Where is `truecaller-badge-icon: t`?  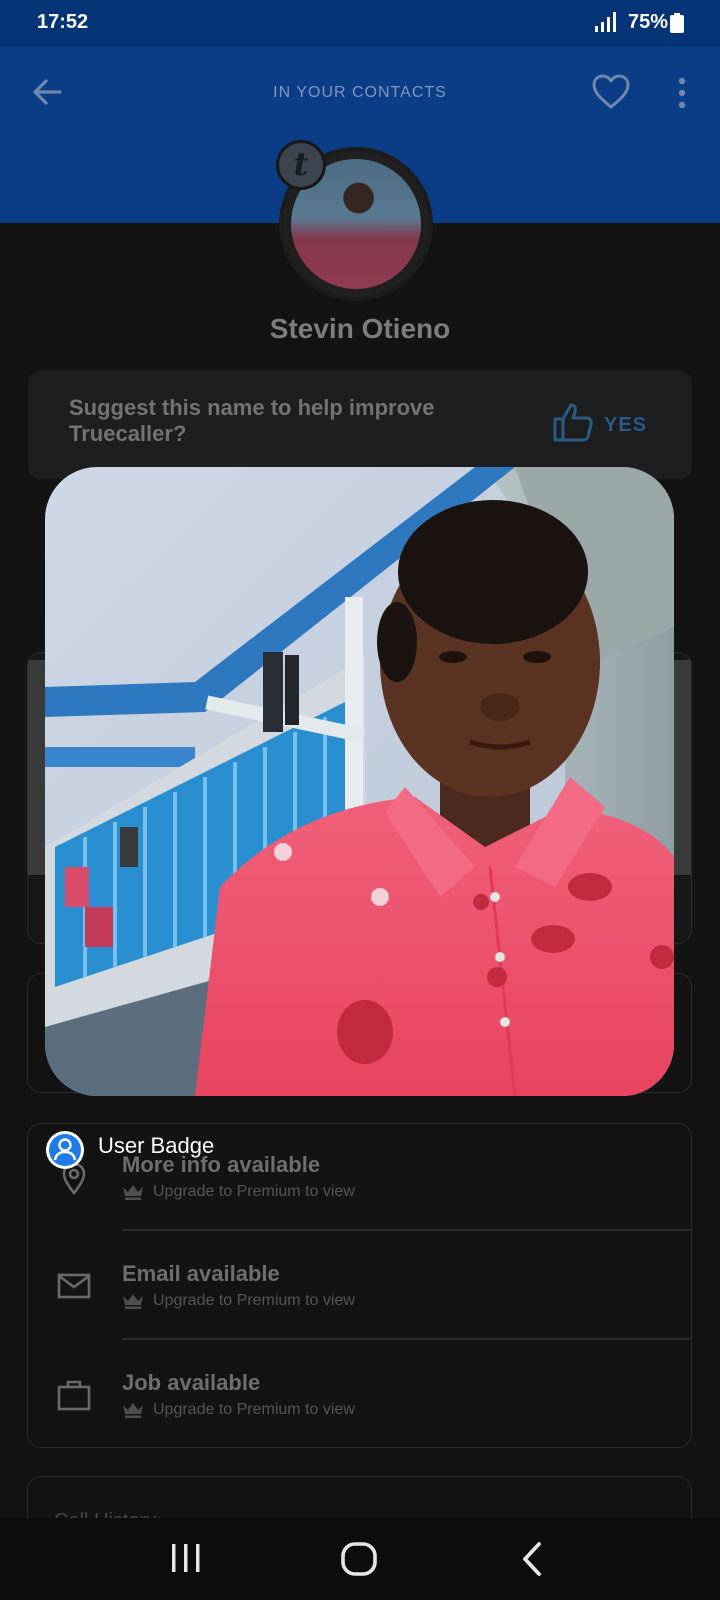
truecaller-badge-icon: t is located at coordinates (301, 165).